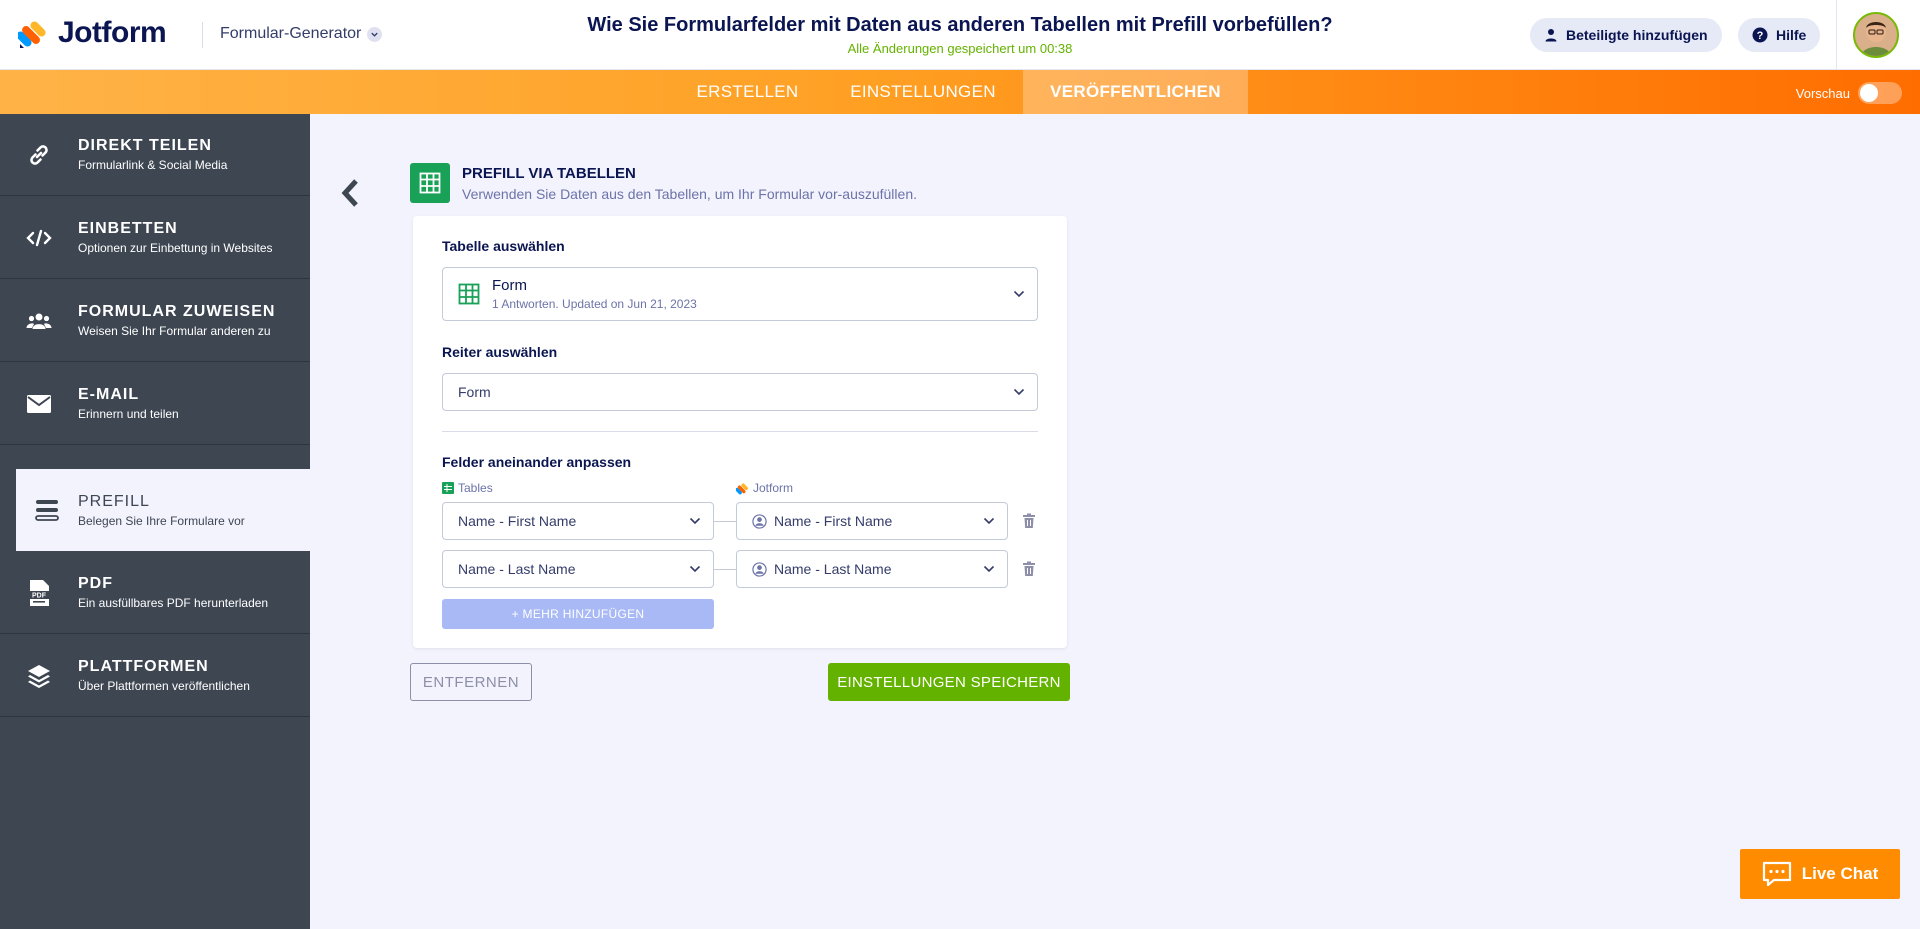 Image resolution: width=1920 pixels, height=929 pixels. Describe the element at coordinates (509, 285) in the screenshot. I see `table-select-name: Form` at that location.